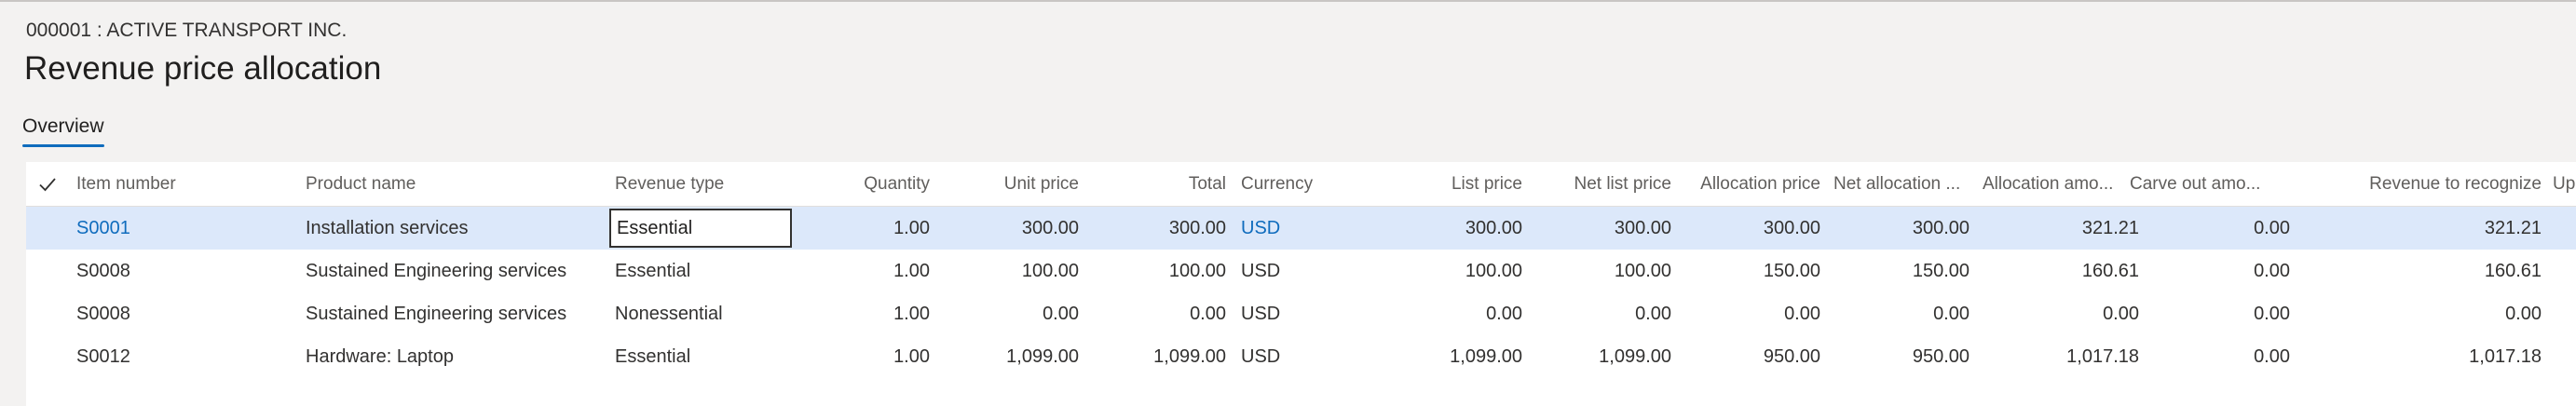 This screenshot has height=406, width=2576. What do you see at coordinates (2523, 313) in the screenshot?
I see `revenue-to-recognize-cell: 0.00` at bounding box center [2523, 313].